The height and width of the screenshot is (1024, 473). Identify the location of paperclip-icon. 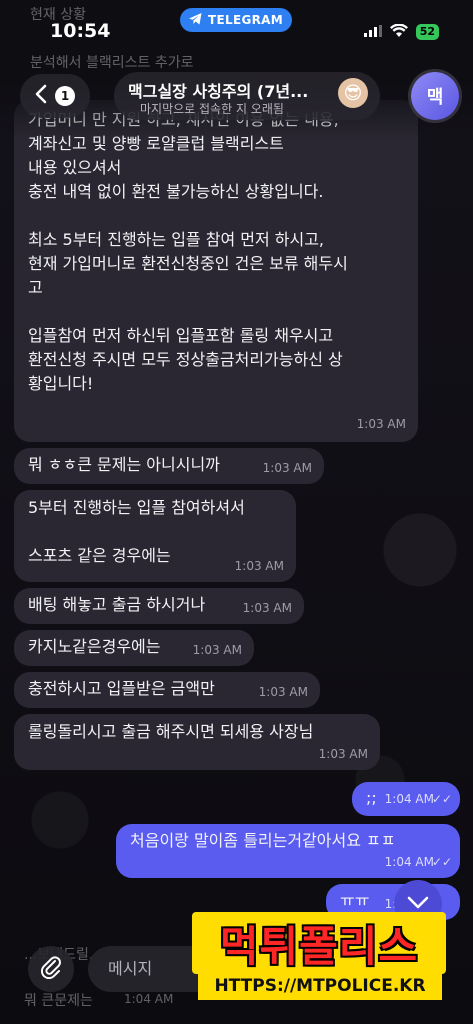
(51, 969).